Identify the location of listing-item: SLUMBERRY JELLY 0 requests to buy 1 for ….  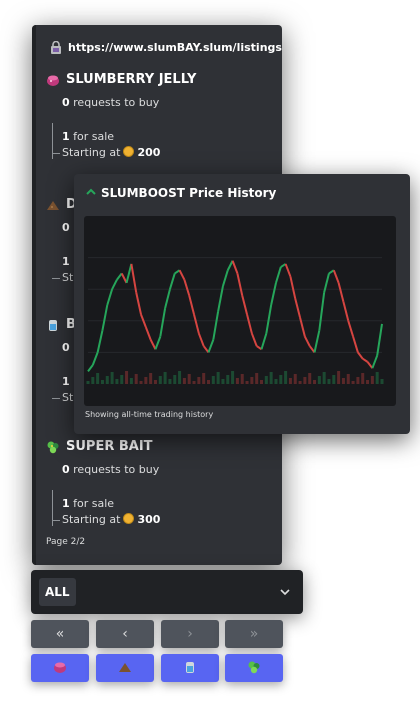
(121, 116).